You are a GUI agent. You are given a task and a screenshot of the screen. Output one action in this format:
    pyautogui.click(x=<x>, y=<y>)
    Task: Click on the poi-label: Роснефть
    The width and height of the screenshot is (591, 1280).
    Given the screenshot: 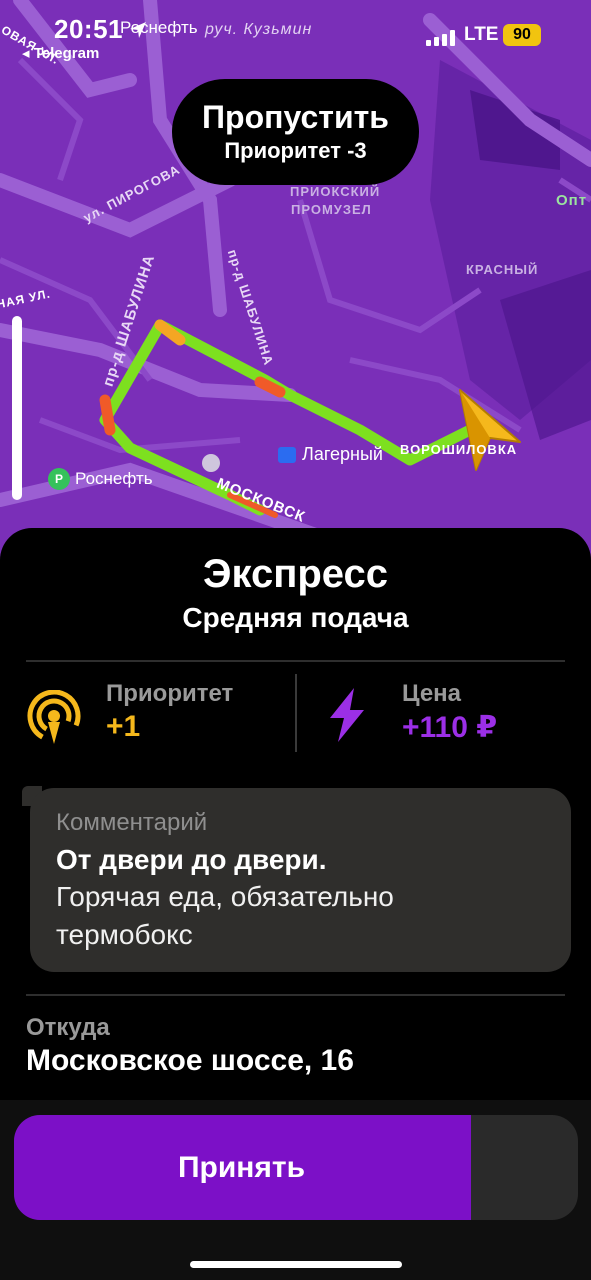 What is the action you would take?
    pyautogui.click(x=114, y=478)
    